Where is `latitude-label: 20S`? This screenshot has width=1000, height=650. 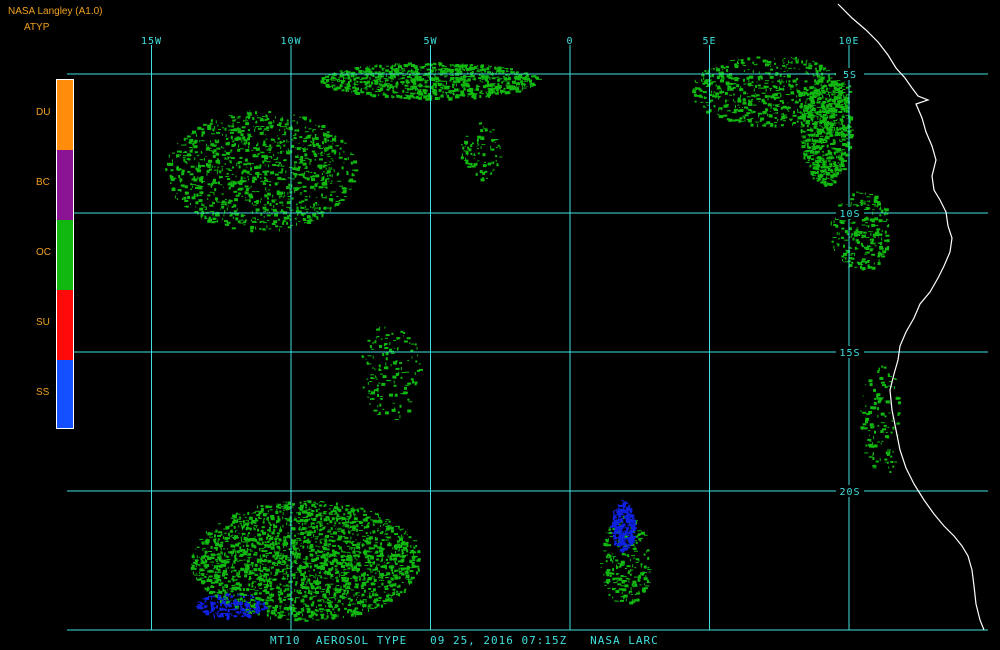 latitude-label: 20S is located at coordinates (849, 492).